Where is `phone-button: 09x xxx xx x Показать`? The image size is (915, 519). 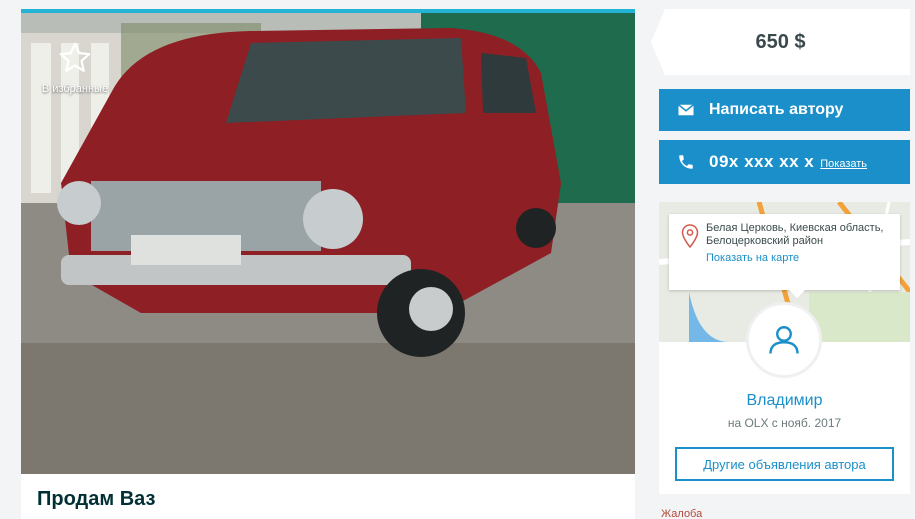 phone-button: 09x xxx xx x Показать is located at coordinates (784, 162).